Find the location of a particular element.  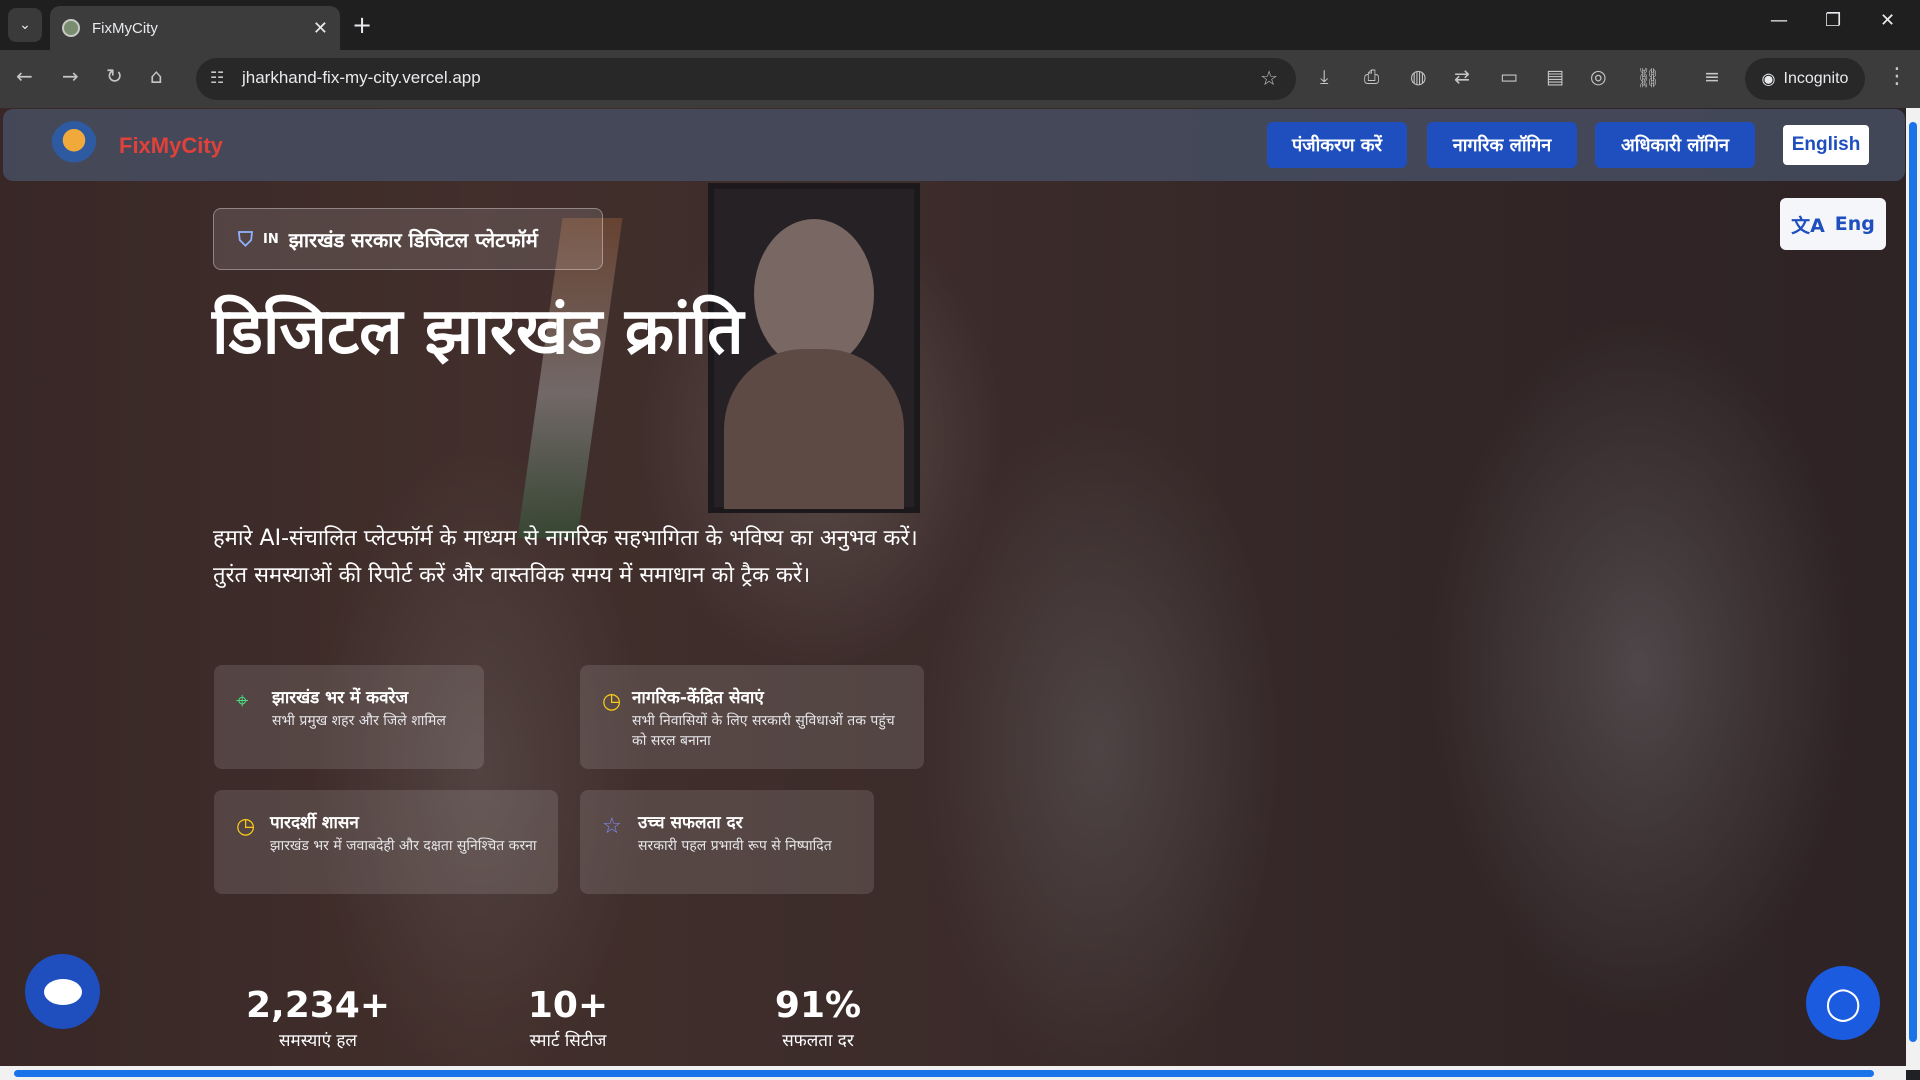

india-flag-tag: IN is located at coordinates (271, 239).